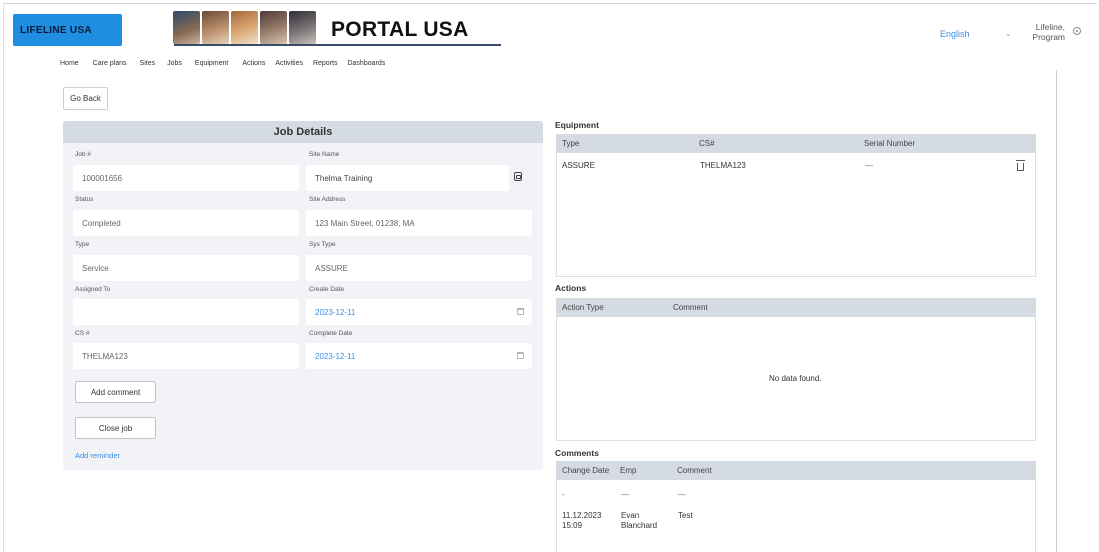 The image size is (1099, 552). I want to click on comment-date-line1: 11.12.2023, so click(582, 515).